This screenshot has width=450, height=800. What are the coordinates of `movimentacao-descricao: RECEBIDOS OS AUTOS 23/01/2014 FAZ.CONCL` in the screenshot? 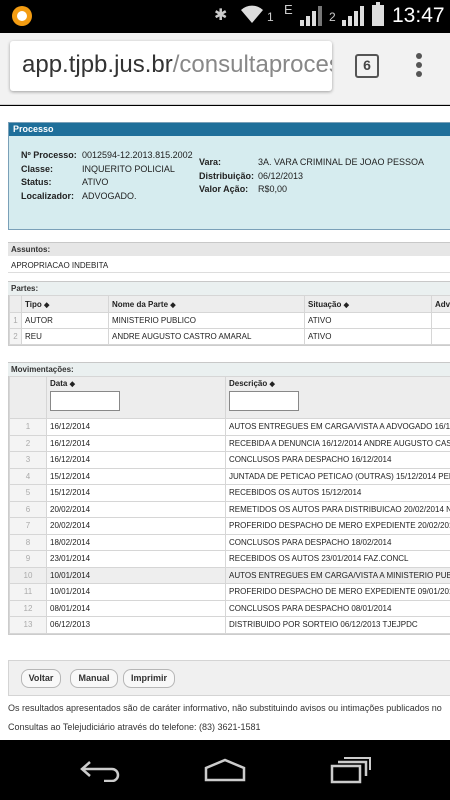 It's located at (337, 559).